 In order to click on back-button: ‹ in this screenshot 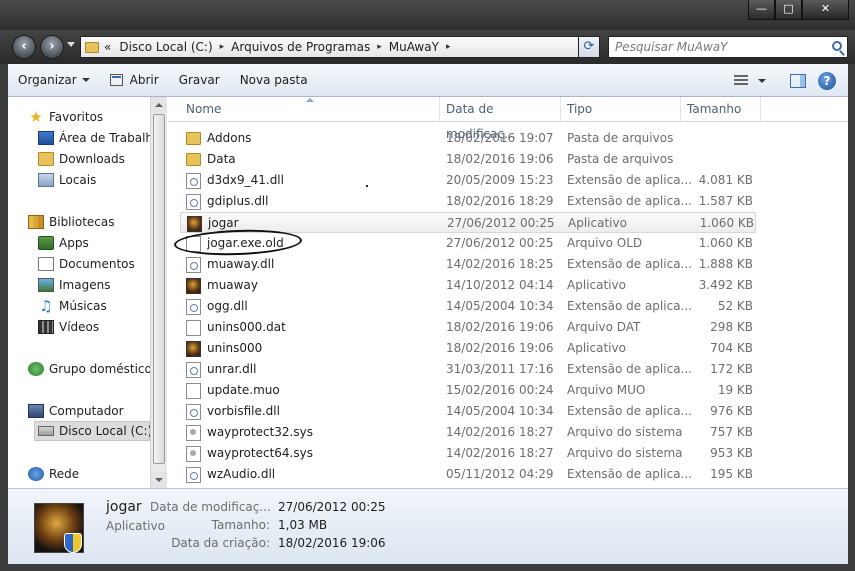, I will do `click(24, 47)`.